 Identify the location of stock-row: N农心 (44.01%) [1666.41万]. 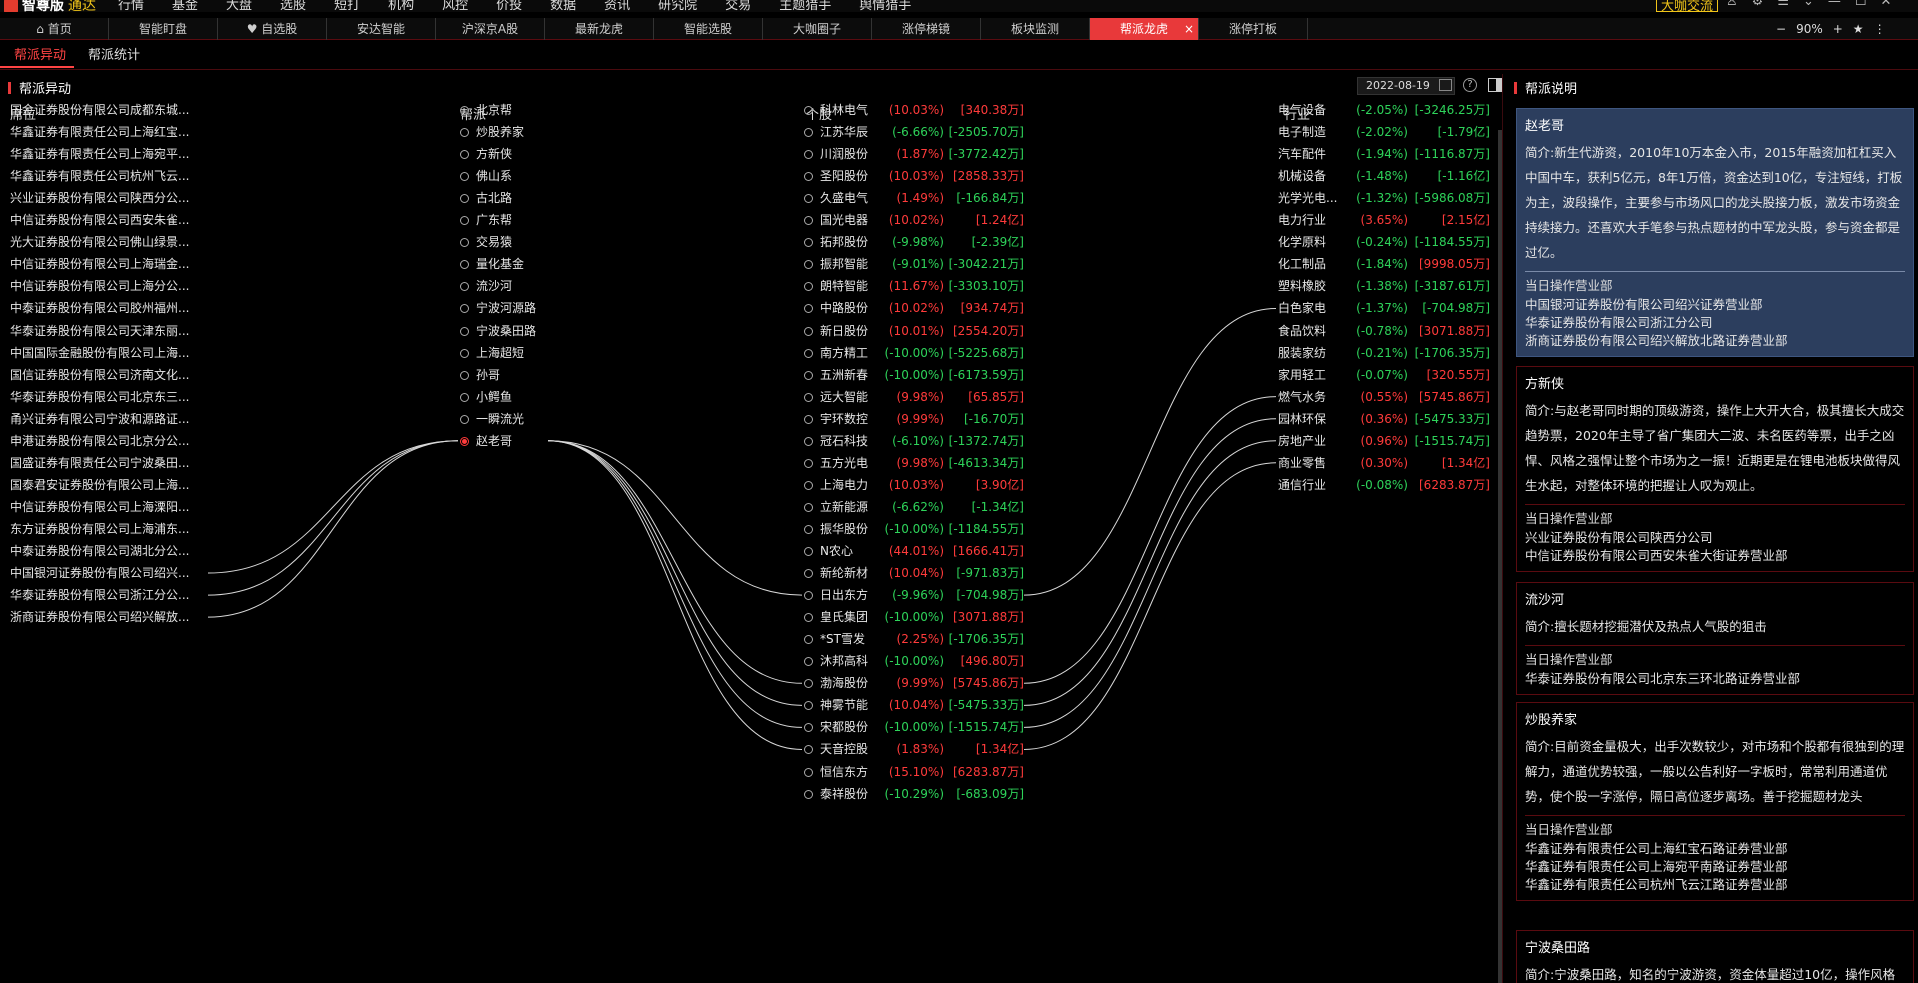
(914, 551).